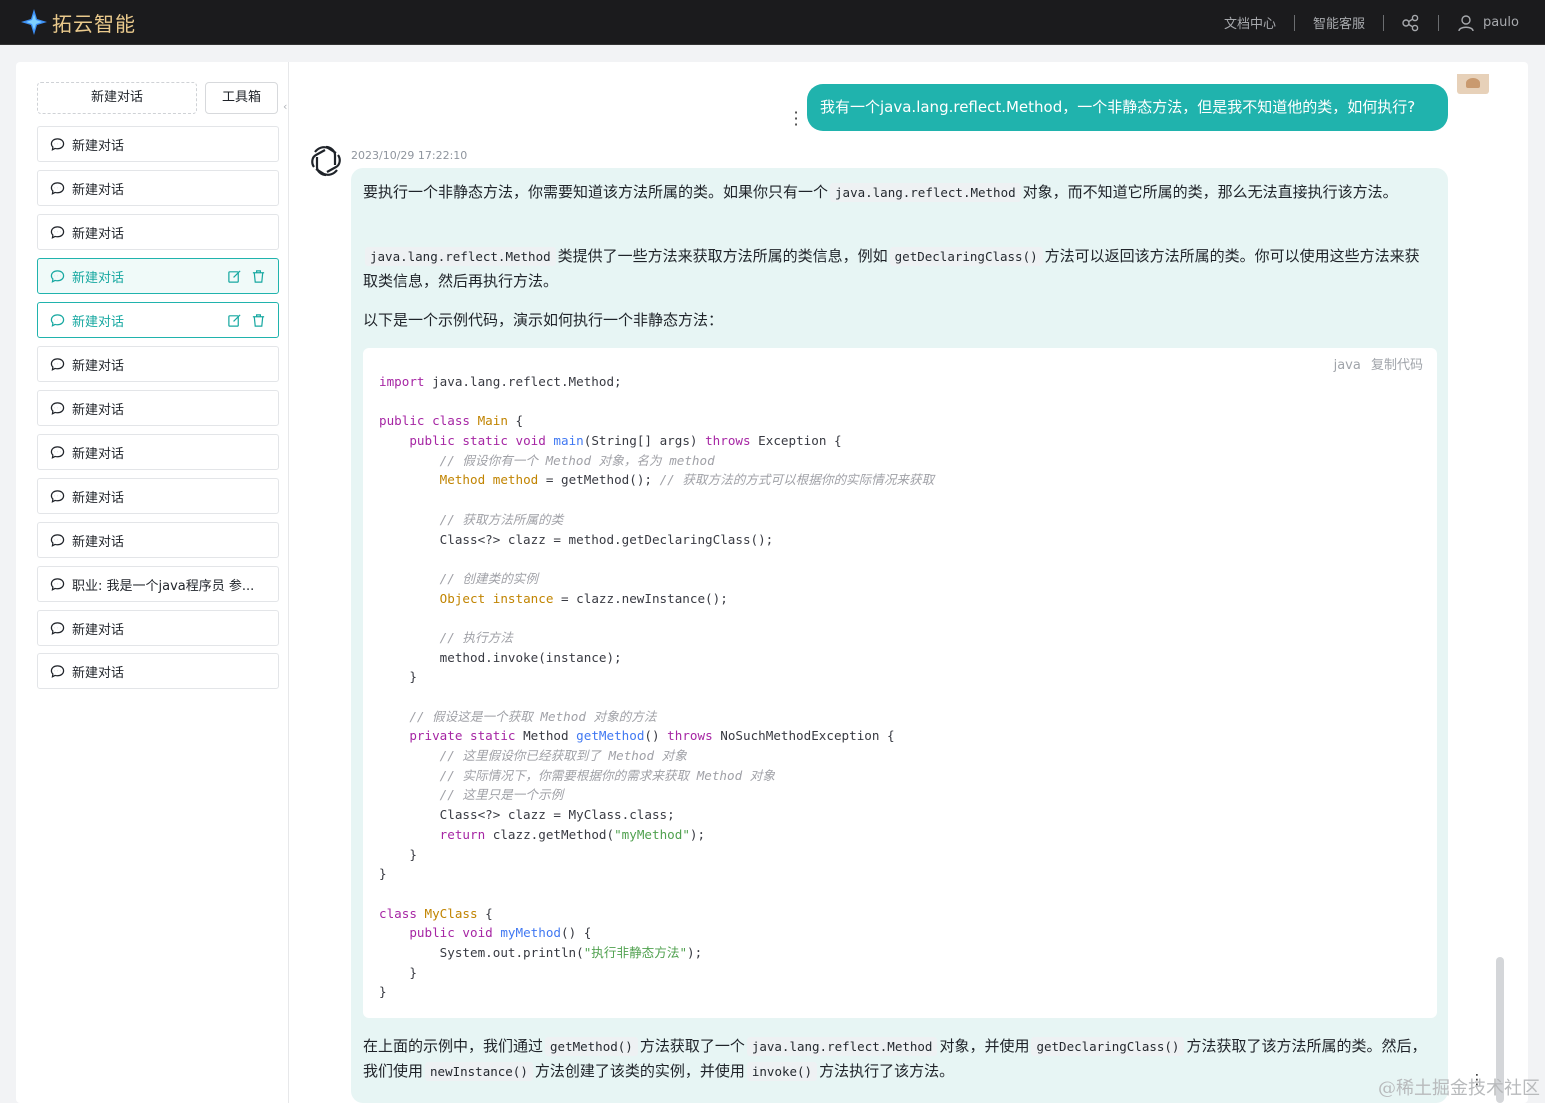 This screenshot has width=1545, height=1103. I want to click on code-token: import, so click(402, 381).